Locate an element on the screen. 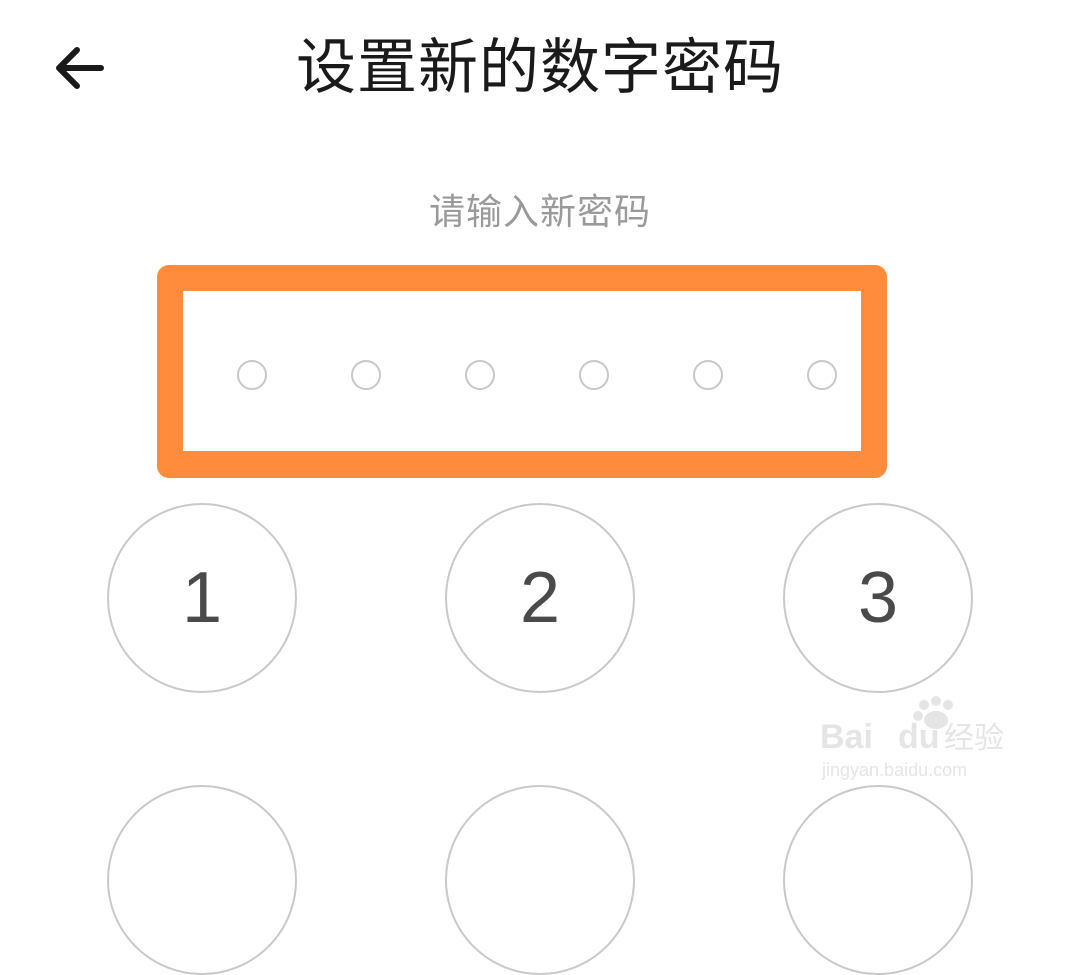 The width and height of the screenshot is (1080, 975). keypad-key-2: 2 is located at coordinates (540, 598).